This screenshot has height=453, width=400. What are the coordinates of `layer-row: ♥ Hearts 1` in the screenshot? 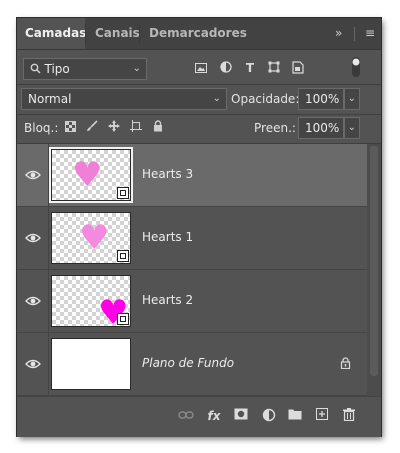 It's located at (192, 238).